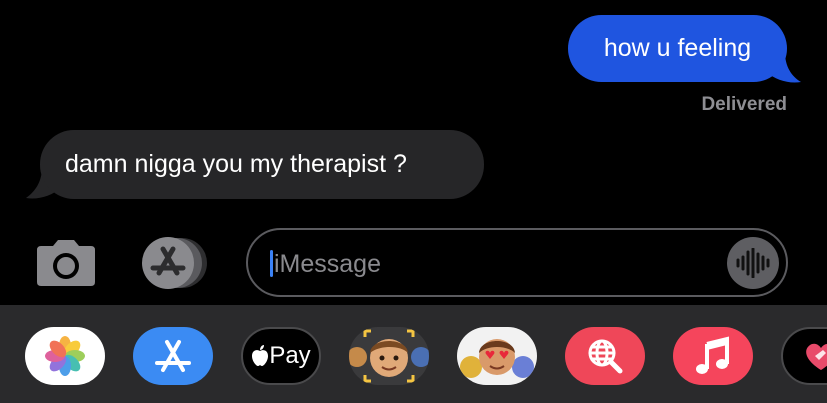 This screenshot has width=827, height=403. I want to click on image-search-app-button, so click(605, 356).